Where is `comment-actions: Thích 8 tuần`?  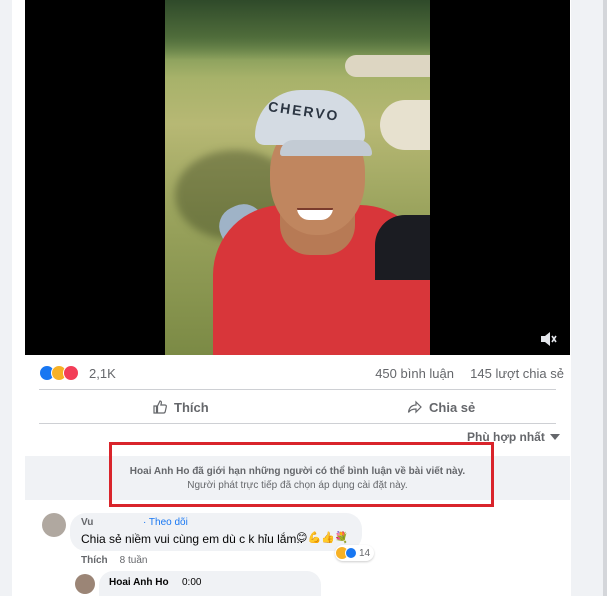
comment-actions: Thích 8 tuần is located at coordinates (114, 560).